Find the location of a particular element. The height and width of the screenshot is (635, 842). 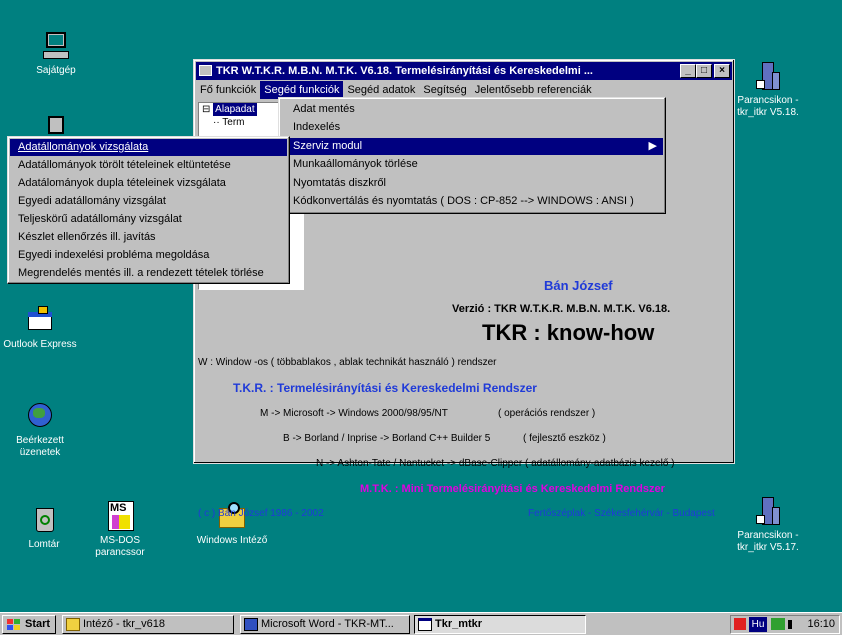

maximize-button: □ is located at coordinates (704, 71).